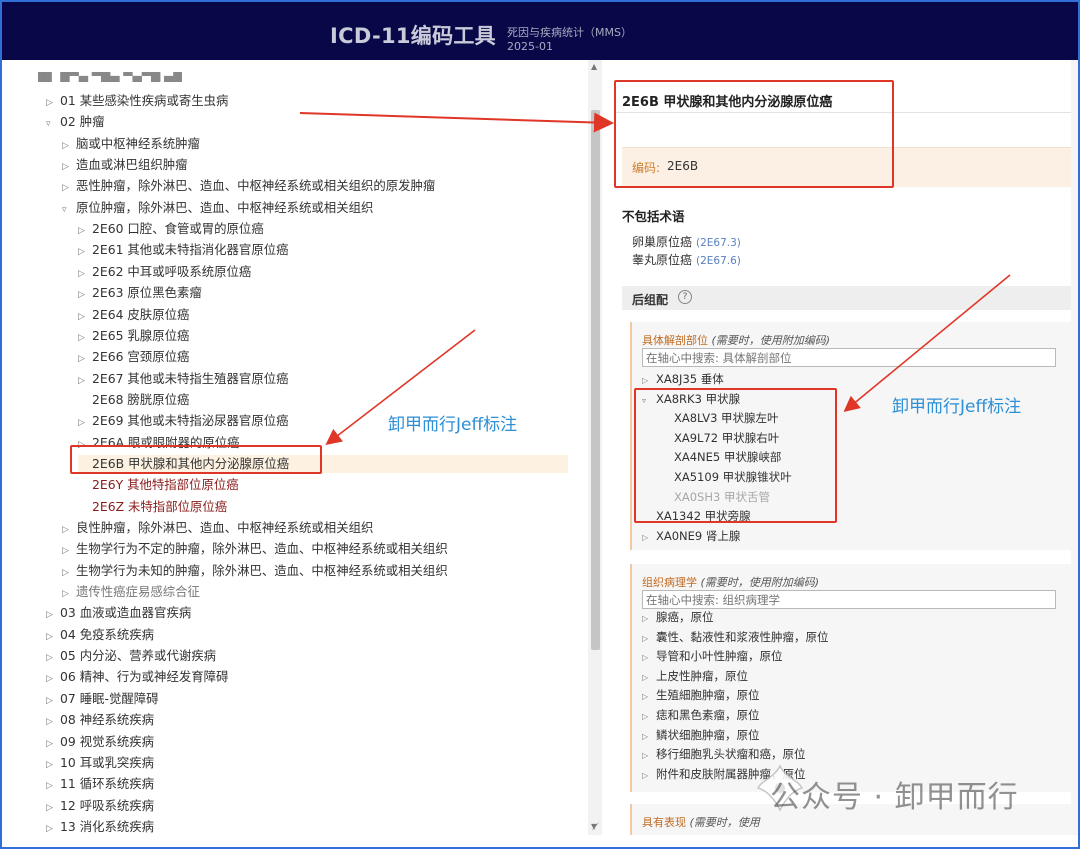 This screenshot has width=1080, height=849. What do you see at coordinates (400, 387) in the screenshot?
I see `arrow-to-tree` at bounding box center [400, 387].